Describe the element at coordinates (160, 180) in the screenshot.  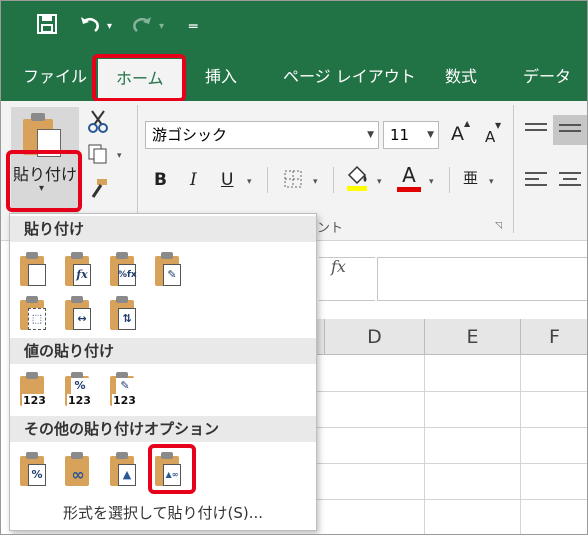
I see `bold-button: B` at that location.